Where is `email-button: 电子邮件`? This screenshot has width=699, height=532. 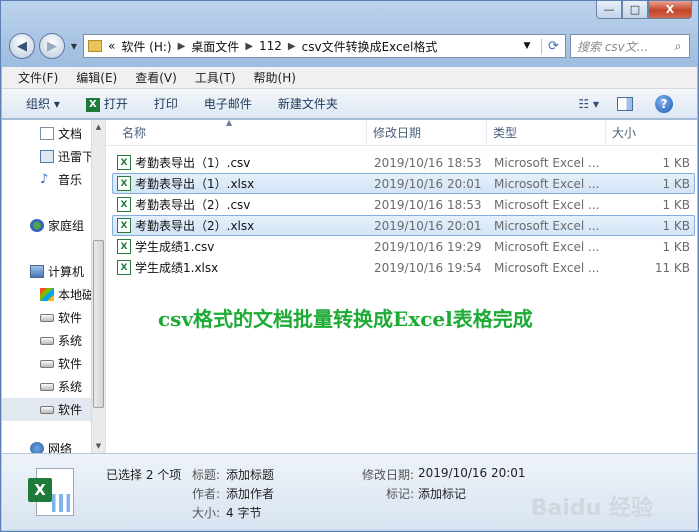
email-button: 电子邮件 is located at coordinates (228, 103).